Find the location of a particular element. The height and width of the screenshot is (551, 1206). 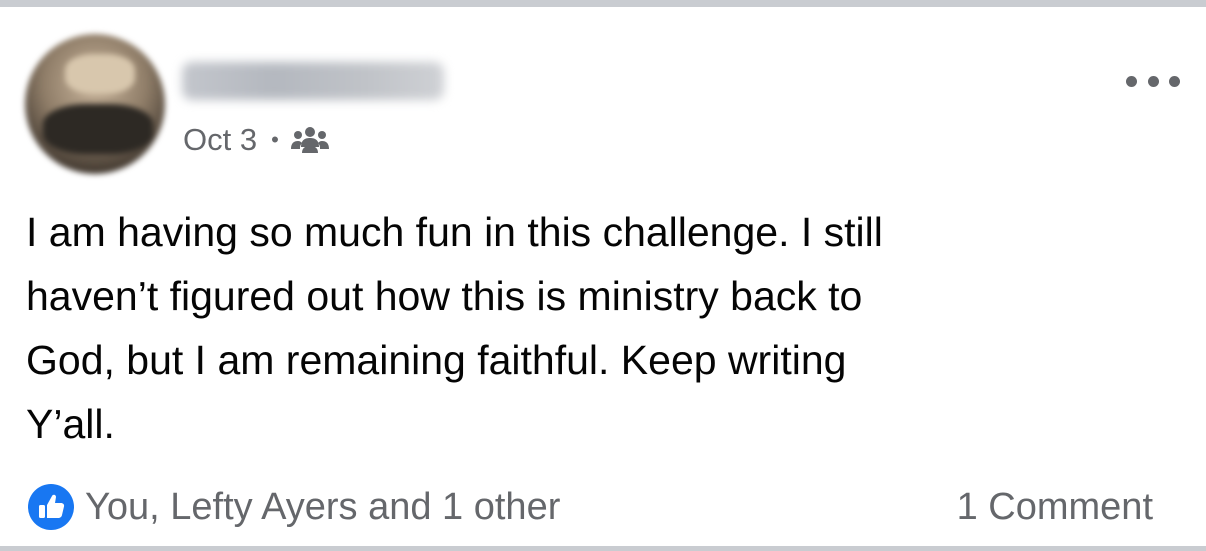

comments-count-link: 1 Comment is located at coordinates (1055, 507).